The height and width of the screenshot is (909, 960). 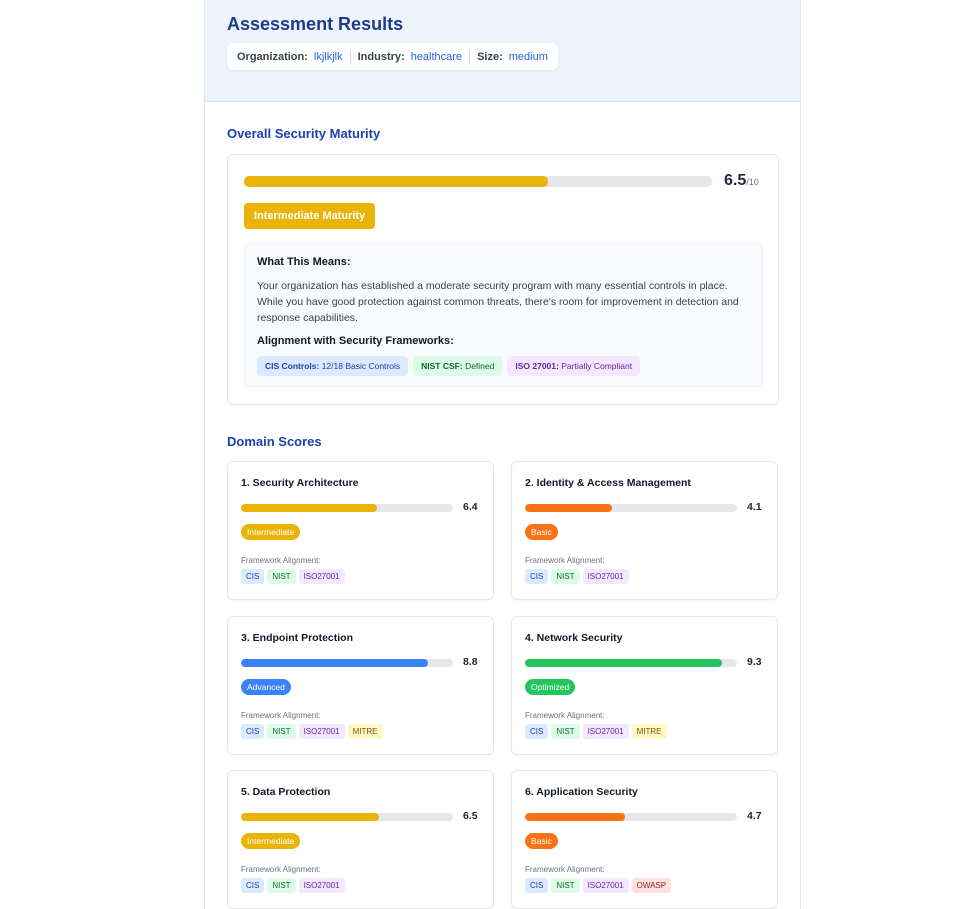 What do you see at coordinates (470, 816) in the screenshot?
I see `domain-score: 6.5` at bounding box center [470, 816].